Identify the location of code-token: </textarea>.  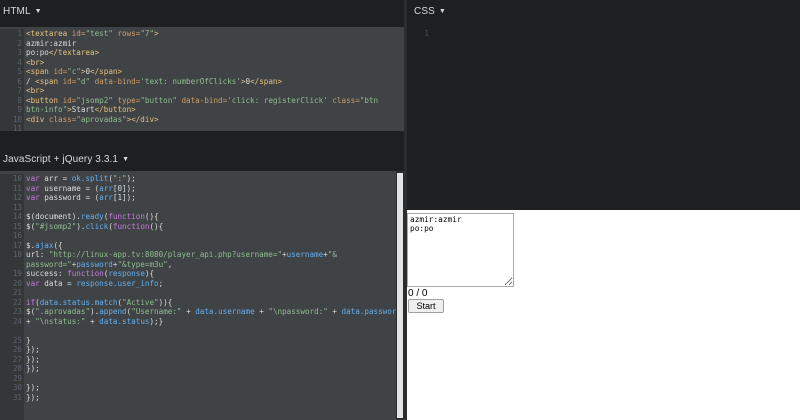
(74, 52).